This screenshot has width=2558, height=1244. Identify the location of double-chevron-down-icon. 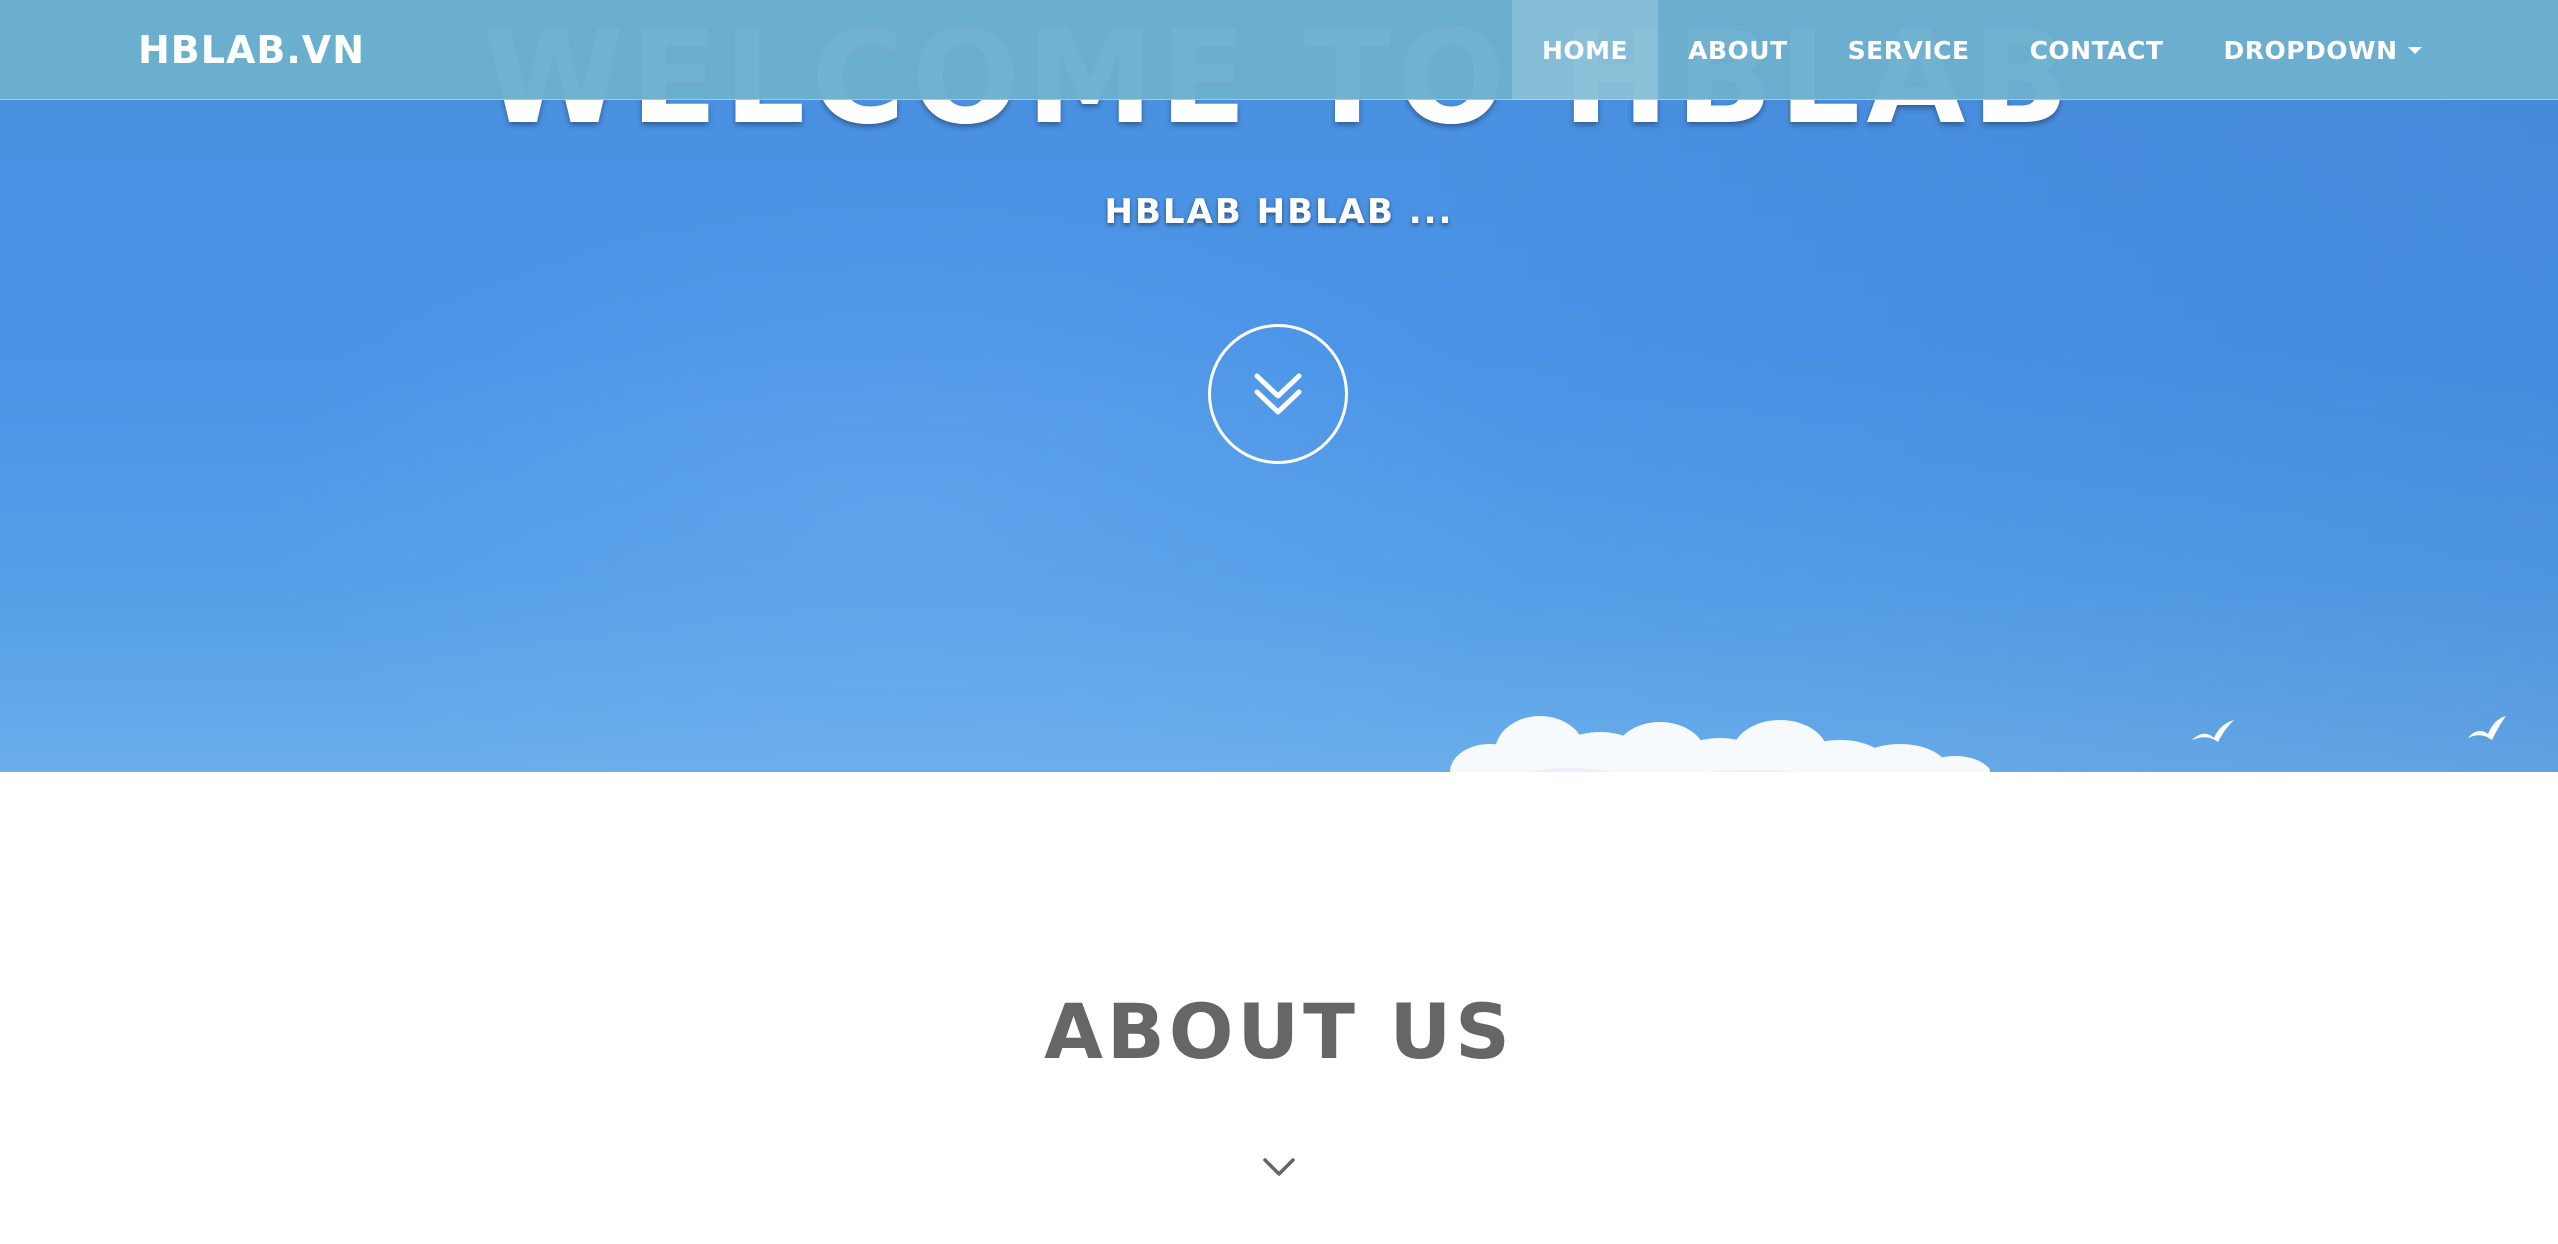
(1278, 394).